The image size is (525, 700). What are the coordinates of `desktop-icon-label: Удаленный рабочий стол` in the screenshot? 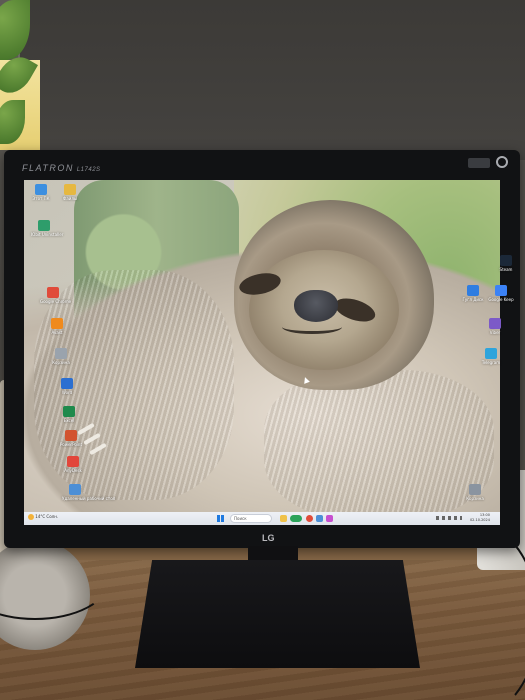 It's located at (88, 498).